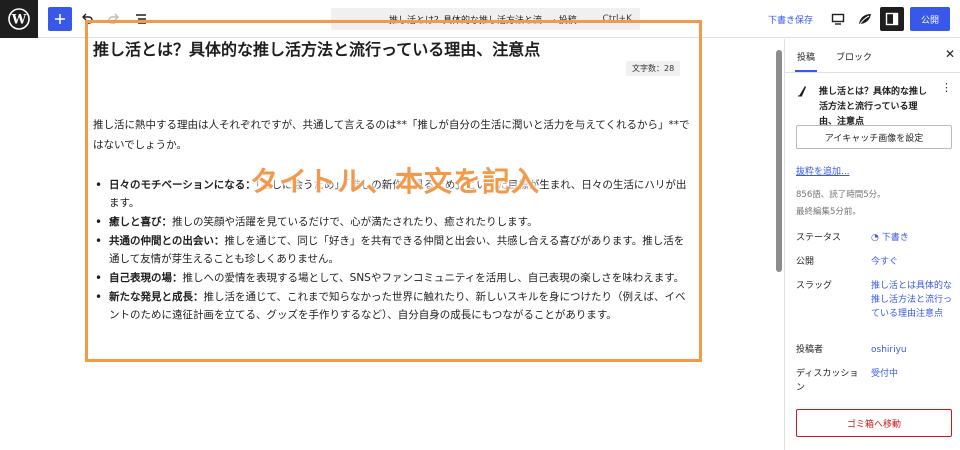  Describe the element at coordinates (653, 68) in the screenshot. I see `character-count-badge: 文字数：28` at that location.